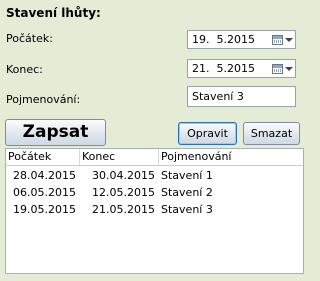 The image size is (320, 281). I want to click on table-cell-end: 12.05.2015, so click(123, 192).